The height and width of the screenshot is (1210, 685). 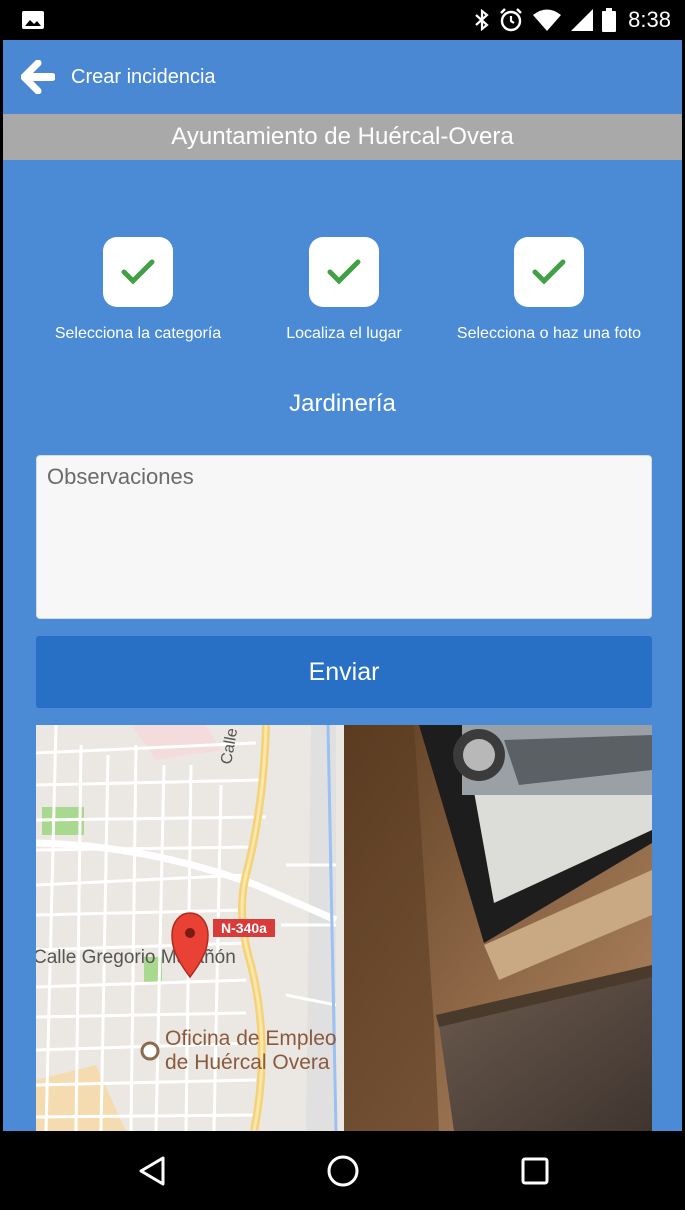 I want to click on step-category: Selecciona la categoría, so click(x=138, y=290).